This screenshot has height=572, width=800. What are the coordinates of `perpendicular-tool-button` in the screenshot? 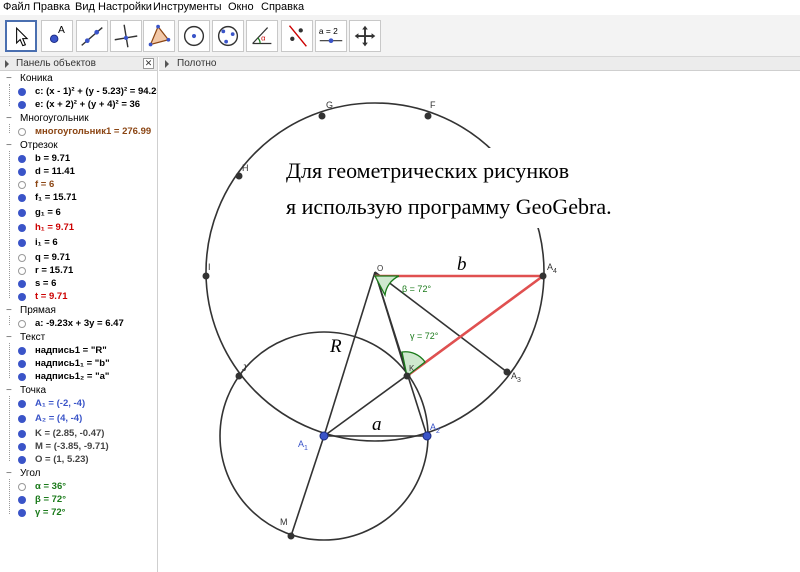 It's located at (126, 36).